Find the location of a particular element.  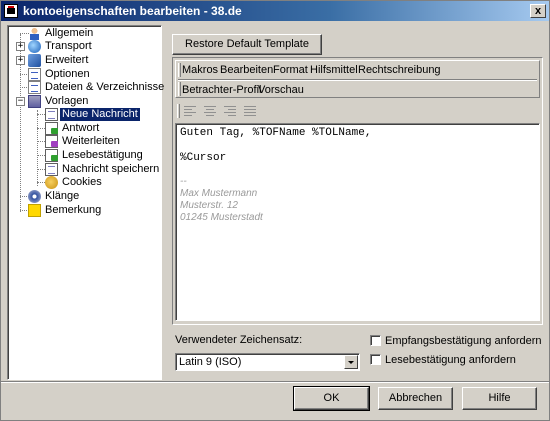

tree-item-label: Antwort is located at coordinates (81, 128).